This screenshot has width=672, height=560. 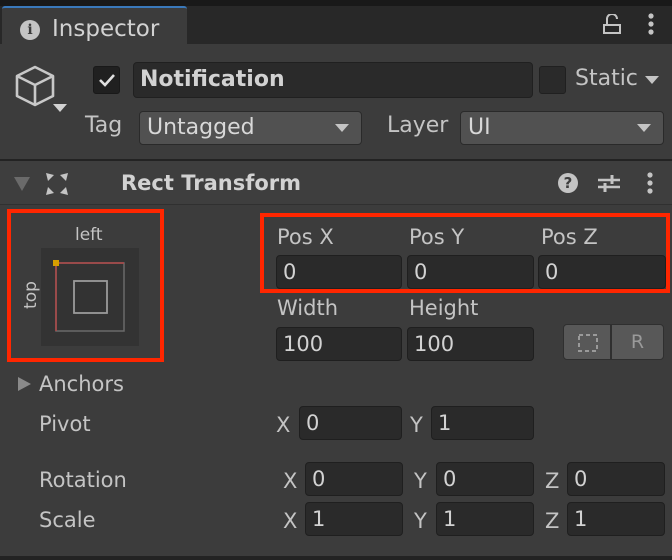 I want to click on foldout-collapsed-icon, so click(x=24, y=384).